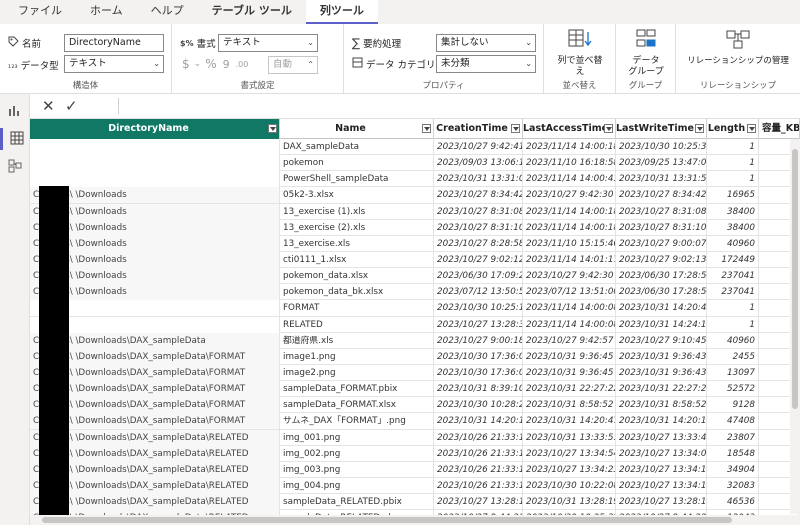 This screenshot has width=800, height=525. I want to click on cell-lastwritetime: 2023/10/27 8:31:08, so click(661, 211).